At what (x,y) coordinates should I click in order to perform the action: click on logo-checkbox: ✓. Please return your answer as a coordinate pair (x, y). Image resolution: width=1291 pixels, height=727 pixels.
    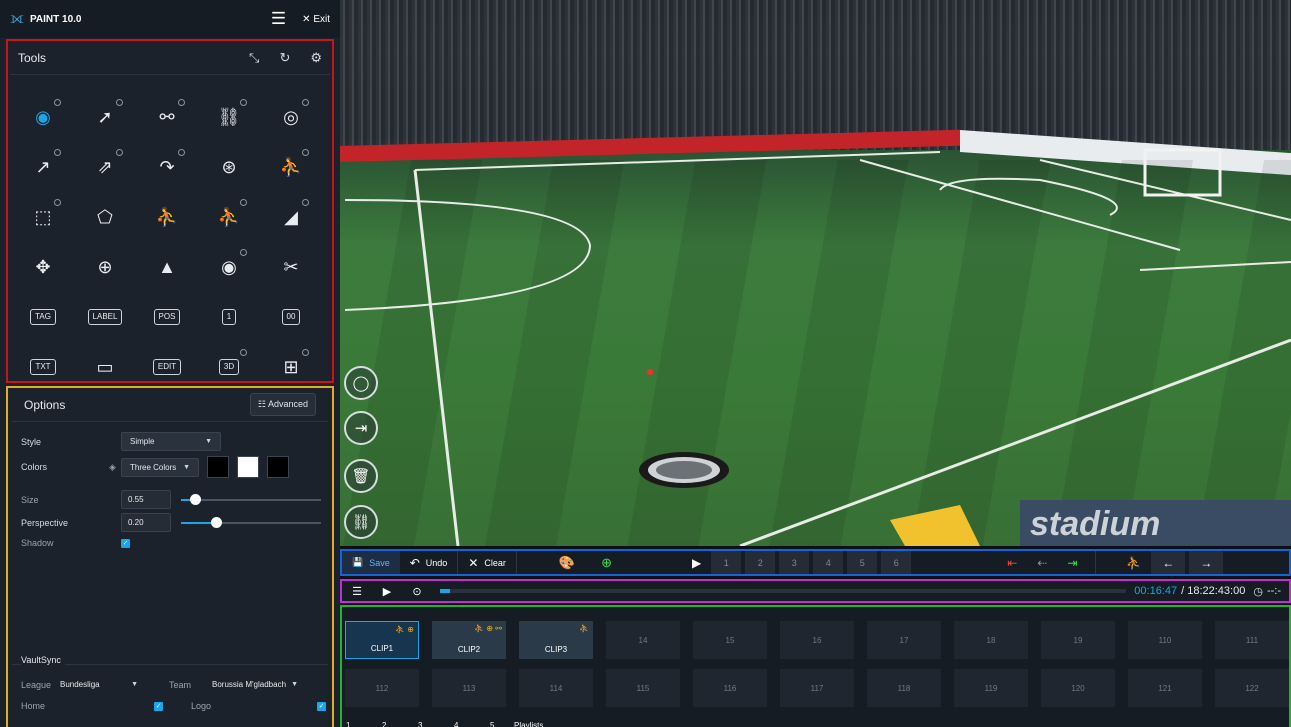
    Looking at the image, I should click on (321, 706).